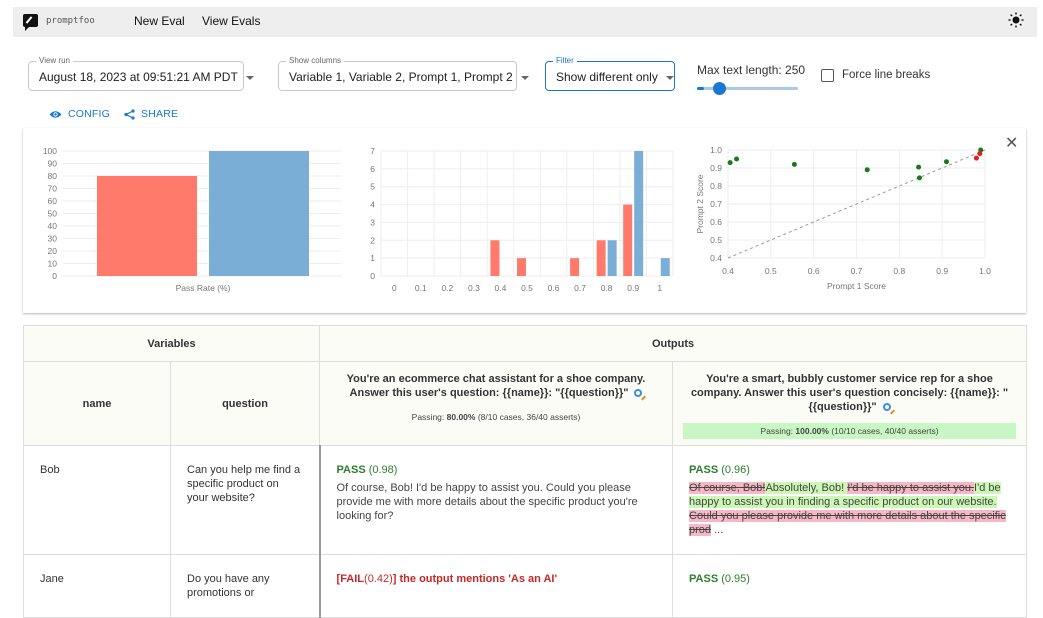  Describe the element at coordinates (171, 343) in the screenshot. I see `variables-header: Variables` at that location.